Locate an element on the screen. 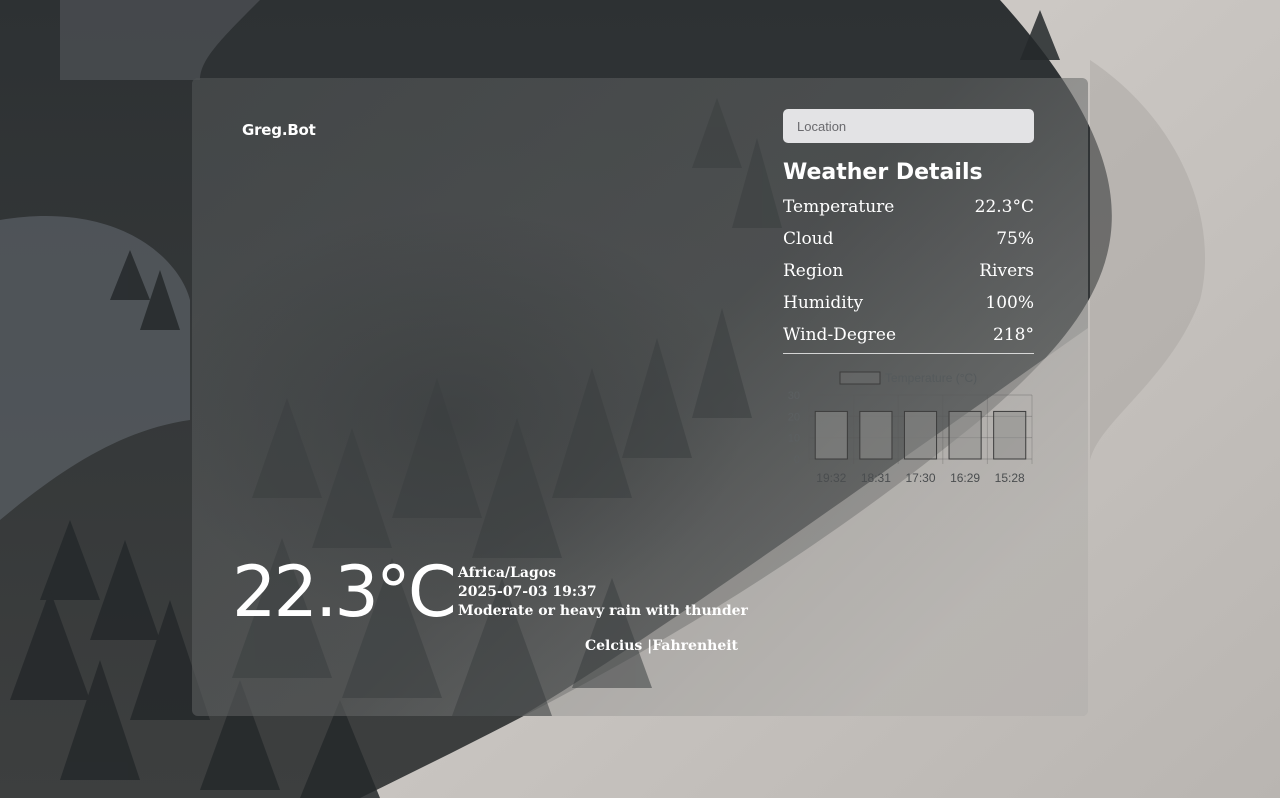 Image resolution: width=1280 pixels, height=798 pixels. detail-value: 218° is located at coordinates (1013, 335).